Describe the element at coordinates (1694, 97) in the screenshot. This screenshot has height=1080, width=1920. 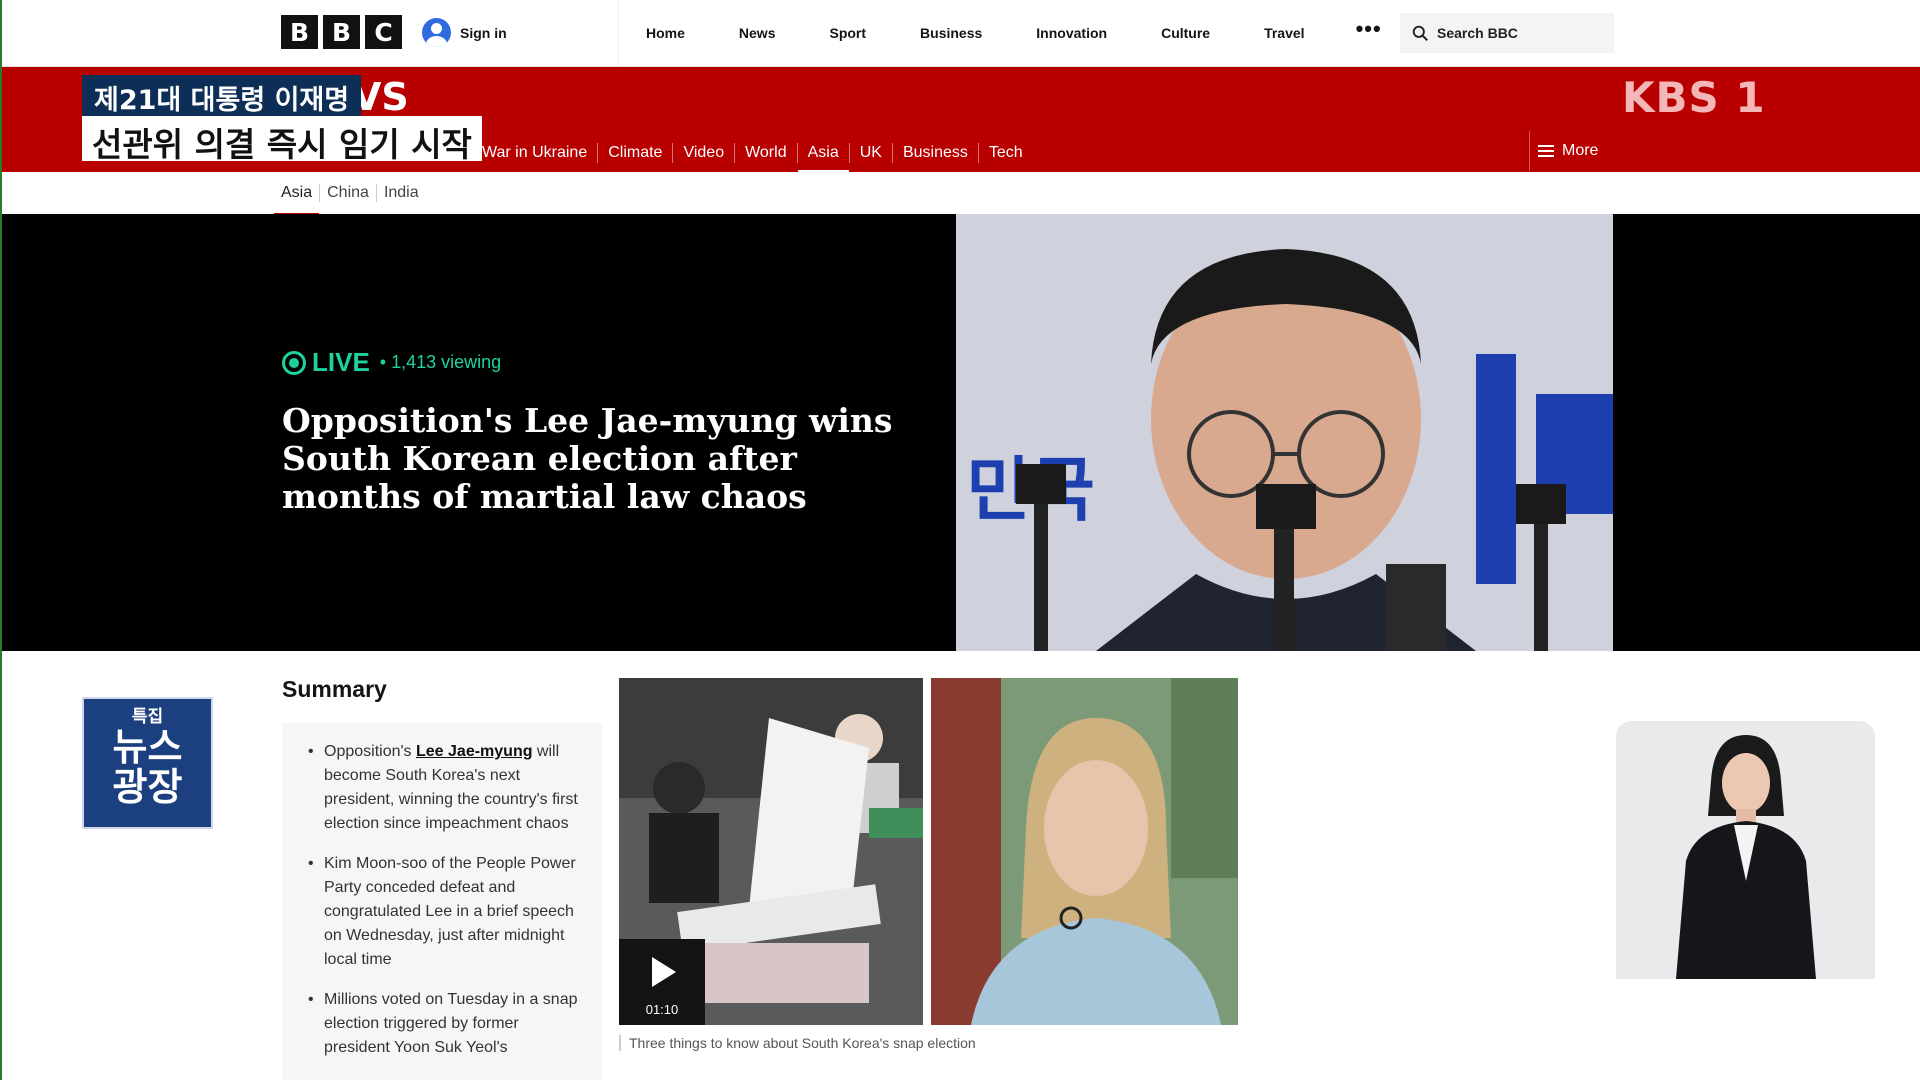
I see `kbs-channel-logo: KBS 1` at that location.